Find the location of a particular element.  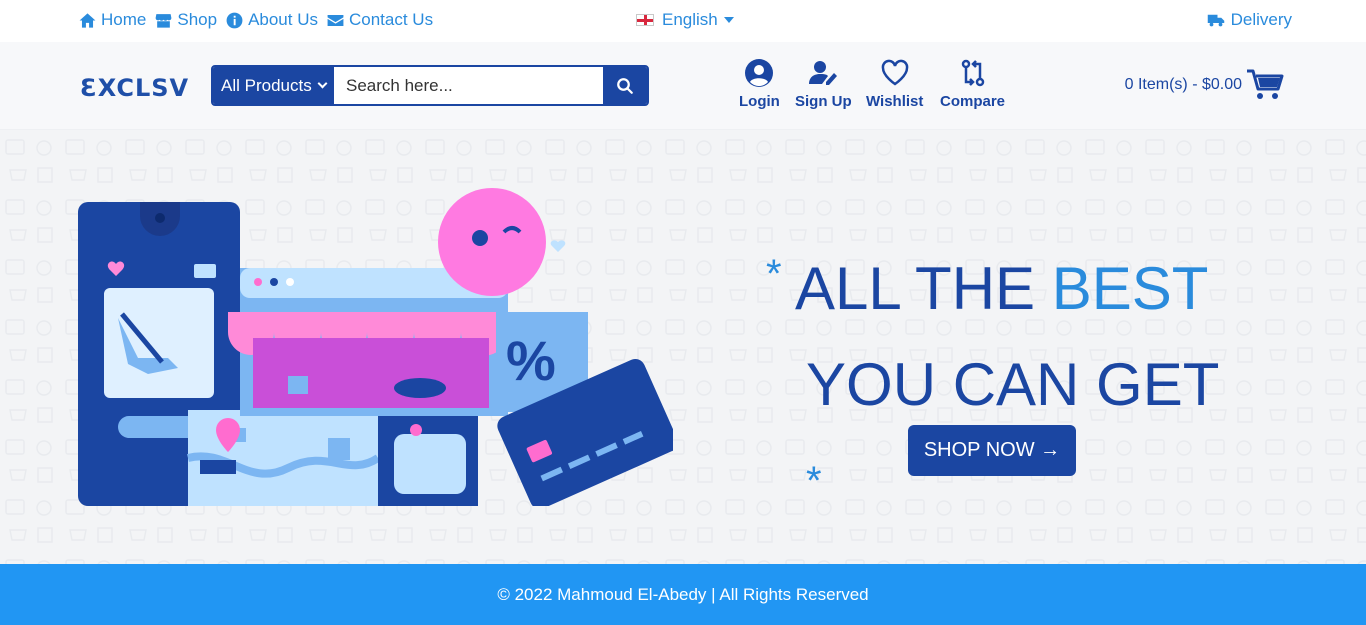

search-button is located at coordinates (625, 85).